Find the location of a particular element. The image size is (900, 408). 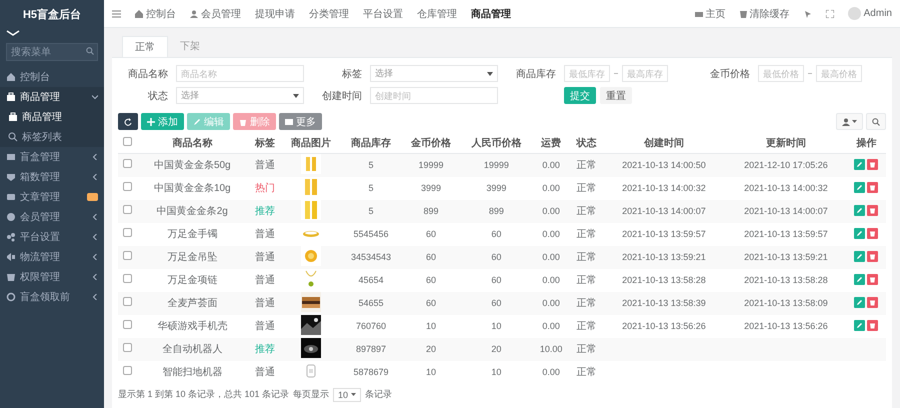

sidebar-item: 盲盒管理 is located at coordinates (52, 157).